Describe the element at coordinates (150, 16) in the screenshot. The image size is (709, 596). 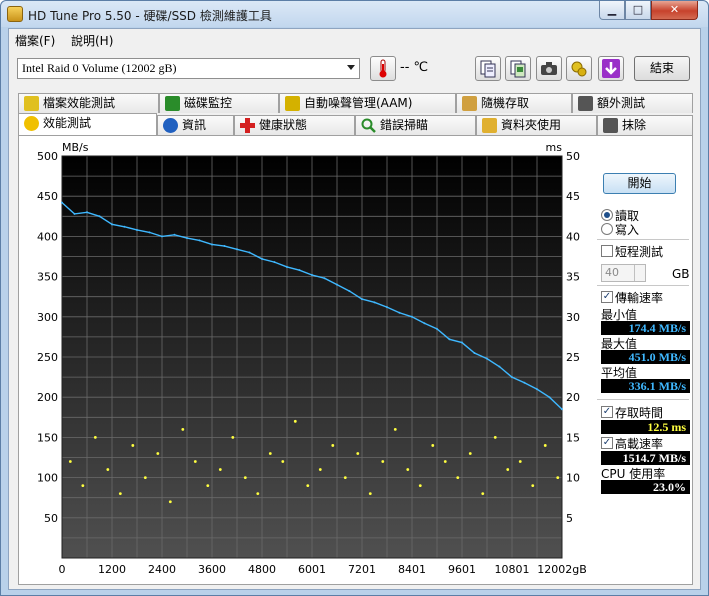
I see `window-title: HD Tune Pro 5.50 - 硬碟/SSD 檢測維護工具` at that location.